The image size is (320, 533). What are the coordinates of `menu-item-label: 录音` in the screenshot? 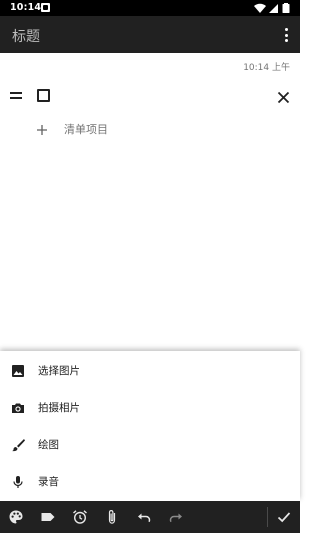 It's located at (48, 482).